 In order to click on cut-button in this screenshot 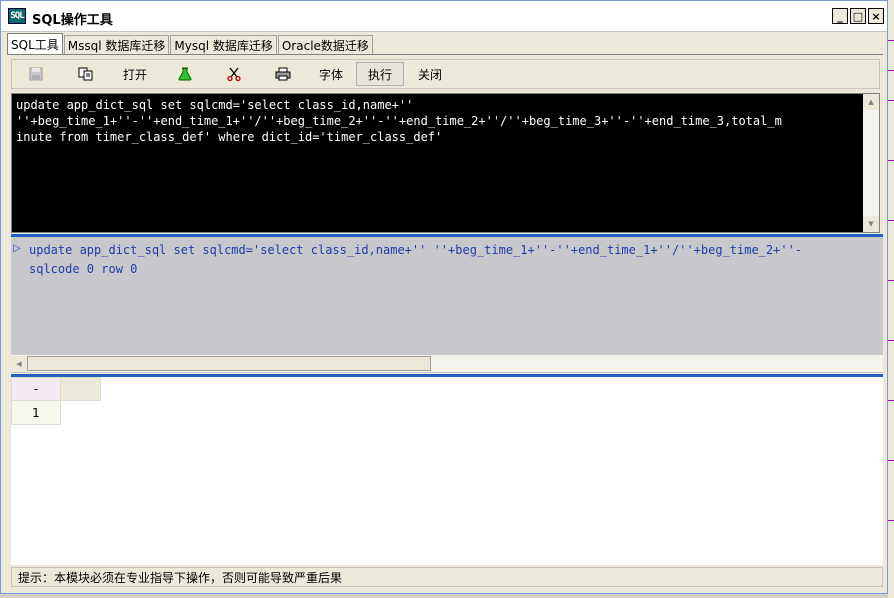, I will do `click(234, 74)`.